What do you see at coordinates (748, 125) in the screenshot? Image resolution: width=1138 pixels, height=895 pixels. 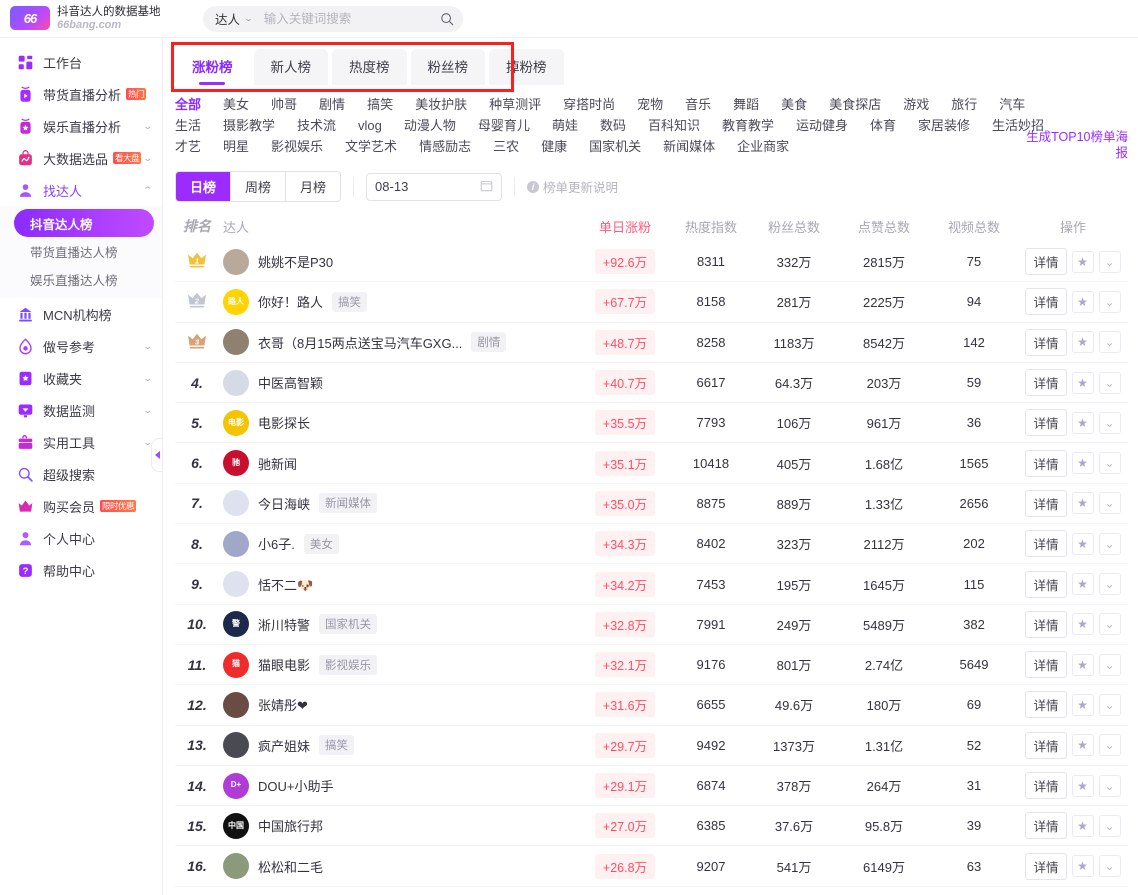 I see `category-教育教学: 教育教学` at bounding box center [748, 125].